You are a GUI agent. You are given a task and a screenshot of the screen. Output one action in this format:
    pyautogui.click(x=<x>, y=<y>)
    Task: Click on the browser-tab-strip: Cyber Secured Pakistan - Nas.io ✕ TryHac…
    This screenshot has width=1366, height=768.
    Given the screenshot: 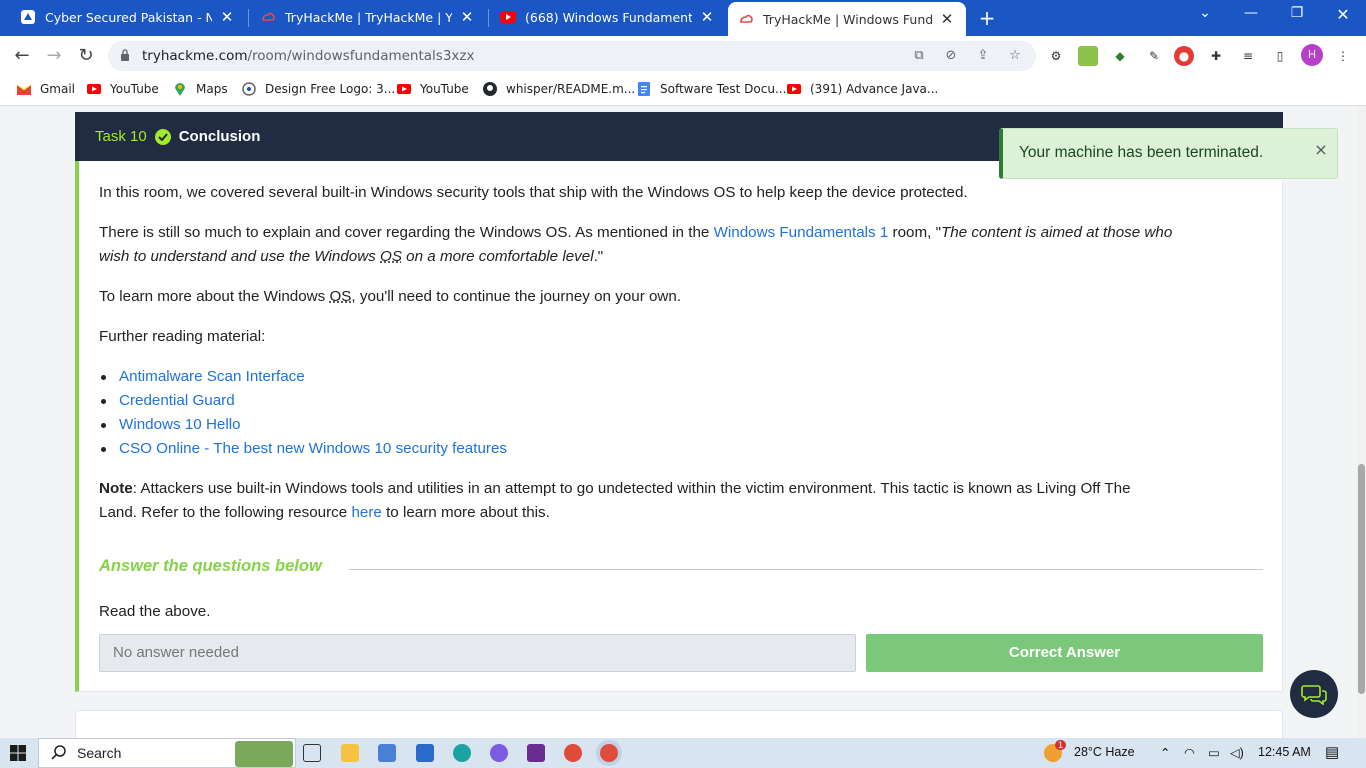 What is the action you would take?
    pyautogui.click(x=683, y=18)
    